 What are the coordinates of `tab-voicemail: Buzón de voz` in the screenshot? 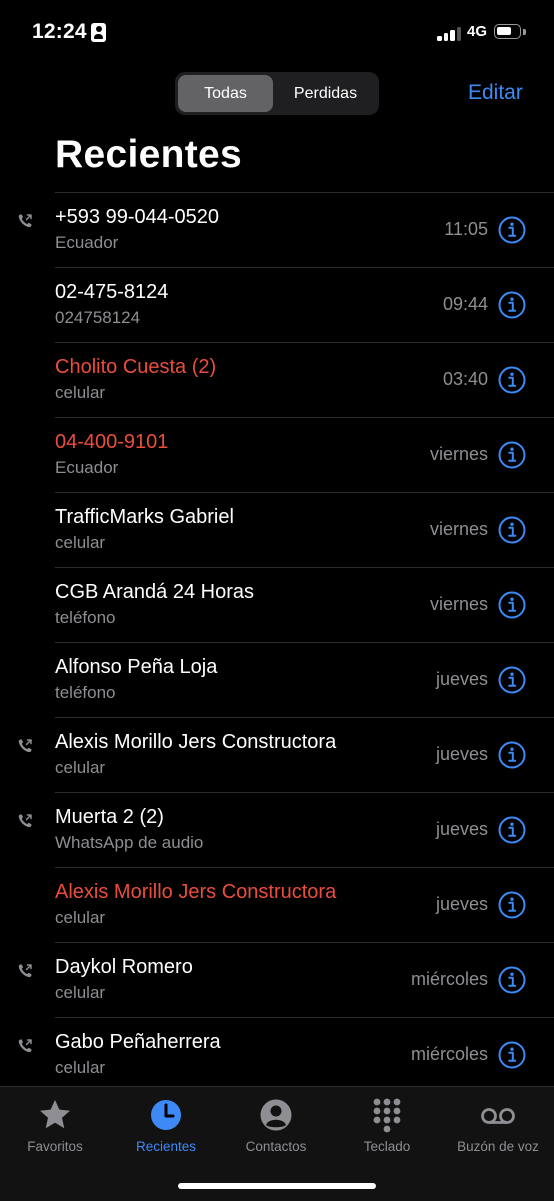 It's located at (498, 1125).